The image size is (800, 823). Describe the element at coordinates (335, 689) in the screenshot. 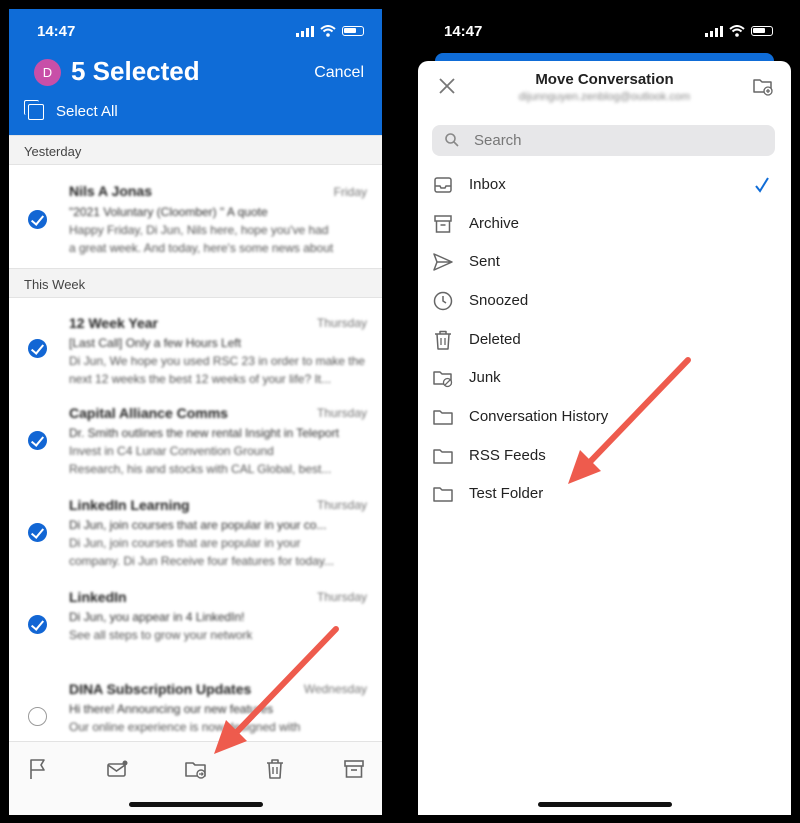

I see `email-date: Wednesday` at that location.